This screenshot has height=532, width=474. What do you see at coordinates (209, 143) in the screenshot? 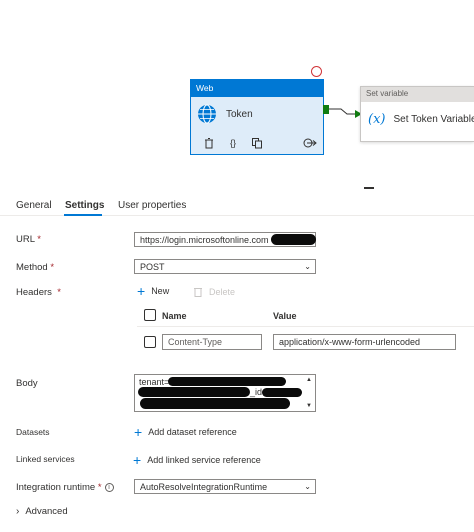
I see `delete-icon` at bounding box center [209, 143].